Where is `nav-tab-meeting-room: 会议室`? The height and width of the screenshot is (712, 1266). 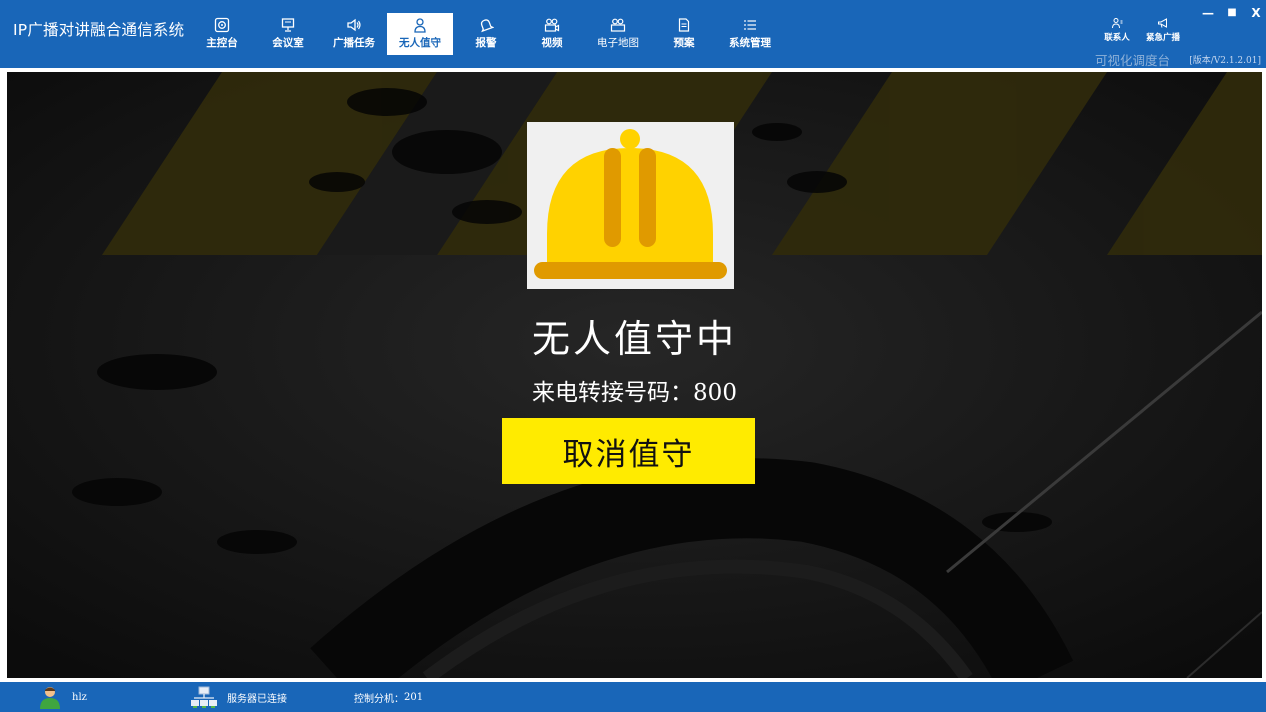 nav-tab-meeting-room: 会议室 is located at coordinates (288, 34).